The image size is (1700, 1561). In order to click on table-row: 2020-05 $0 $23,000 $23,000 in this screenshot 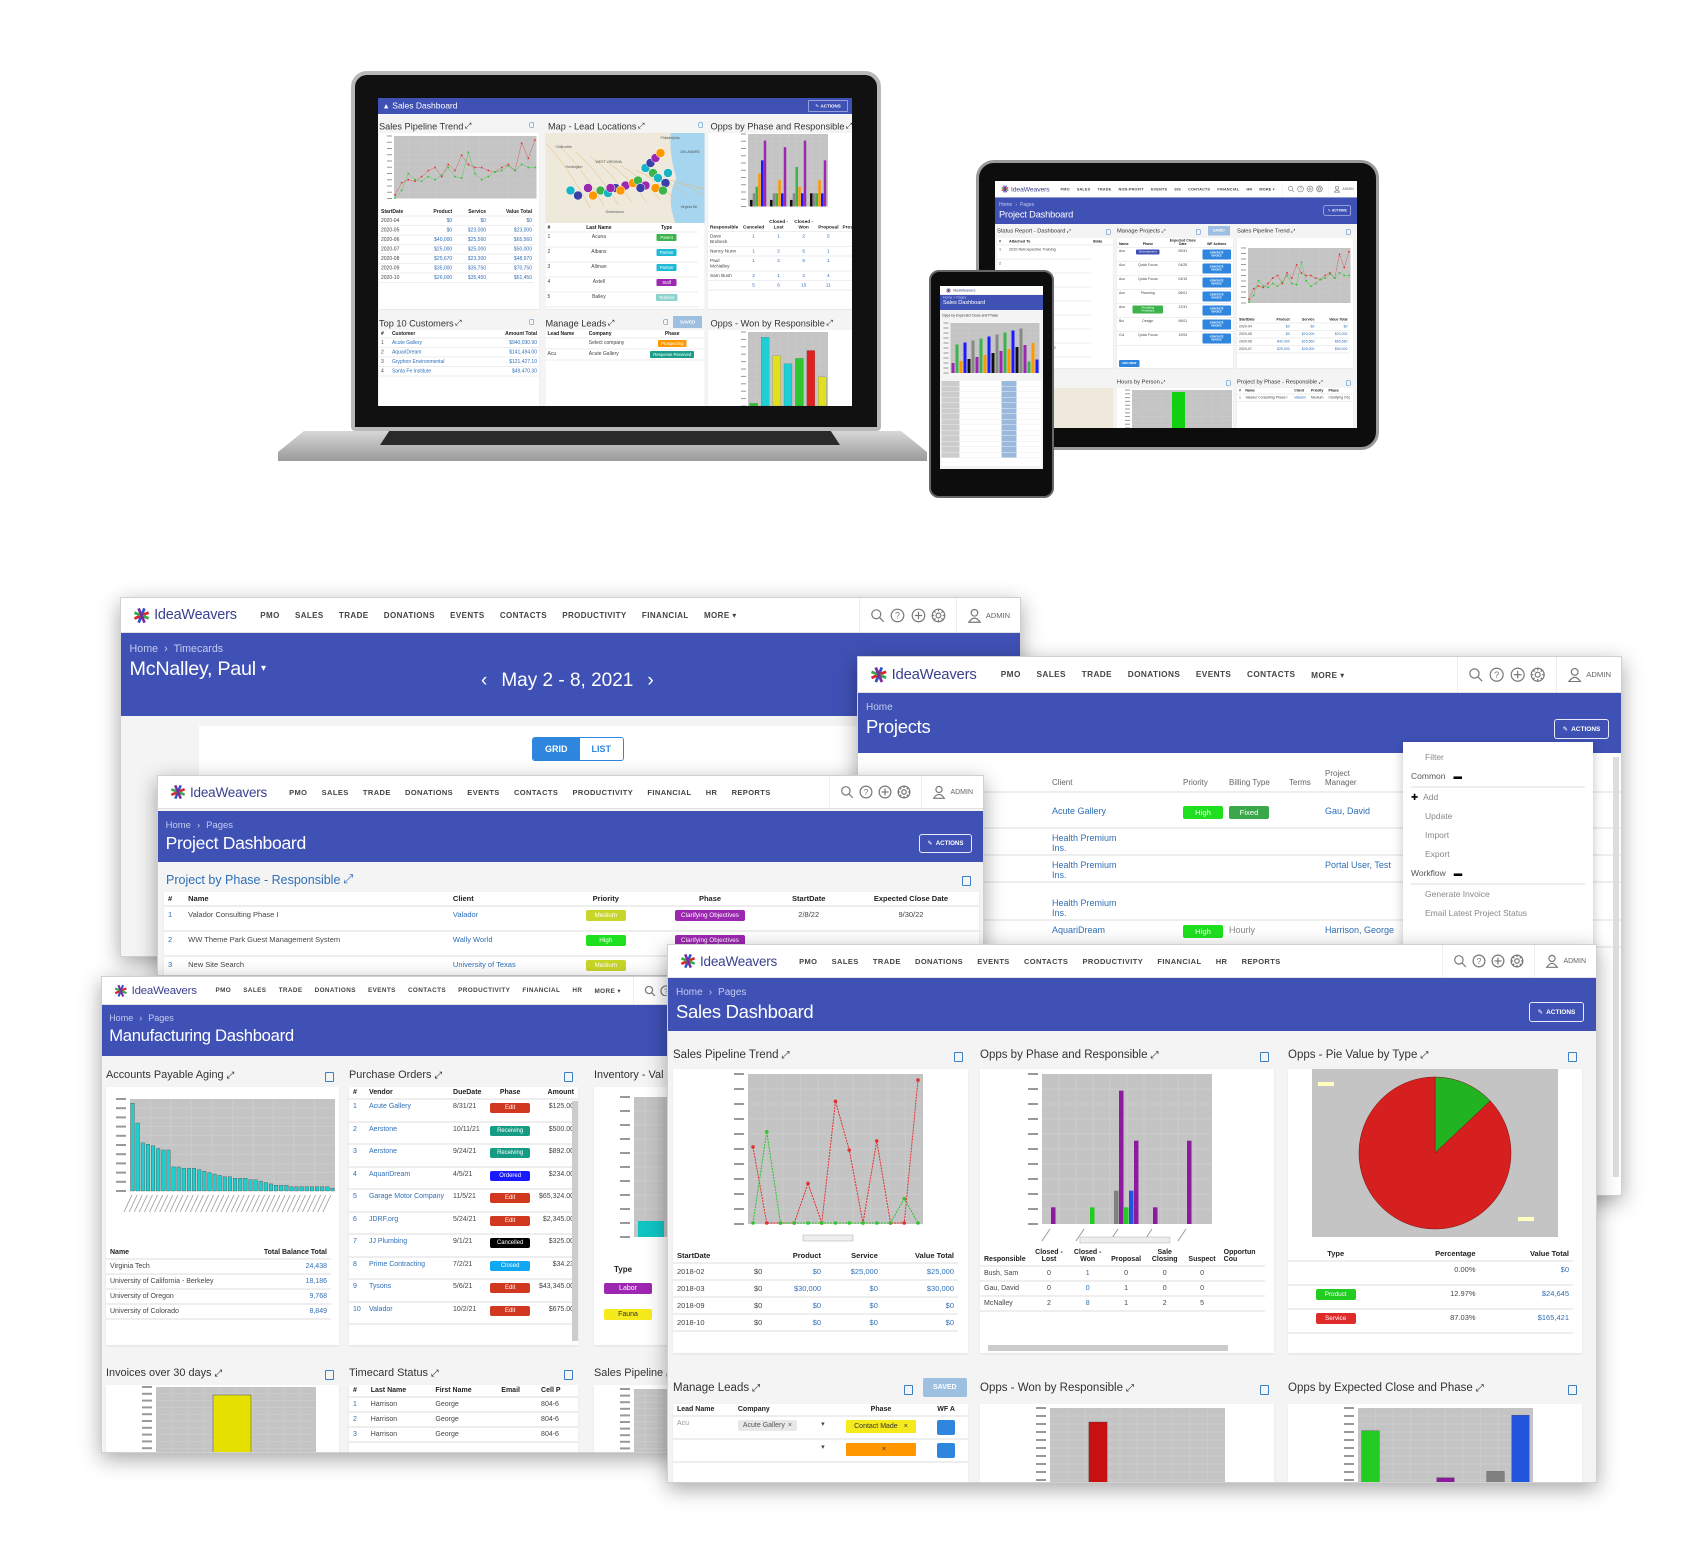, I will do `click(1293, 334)`.